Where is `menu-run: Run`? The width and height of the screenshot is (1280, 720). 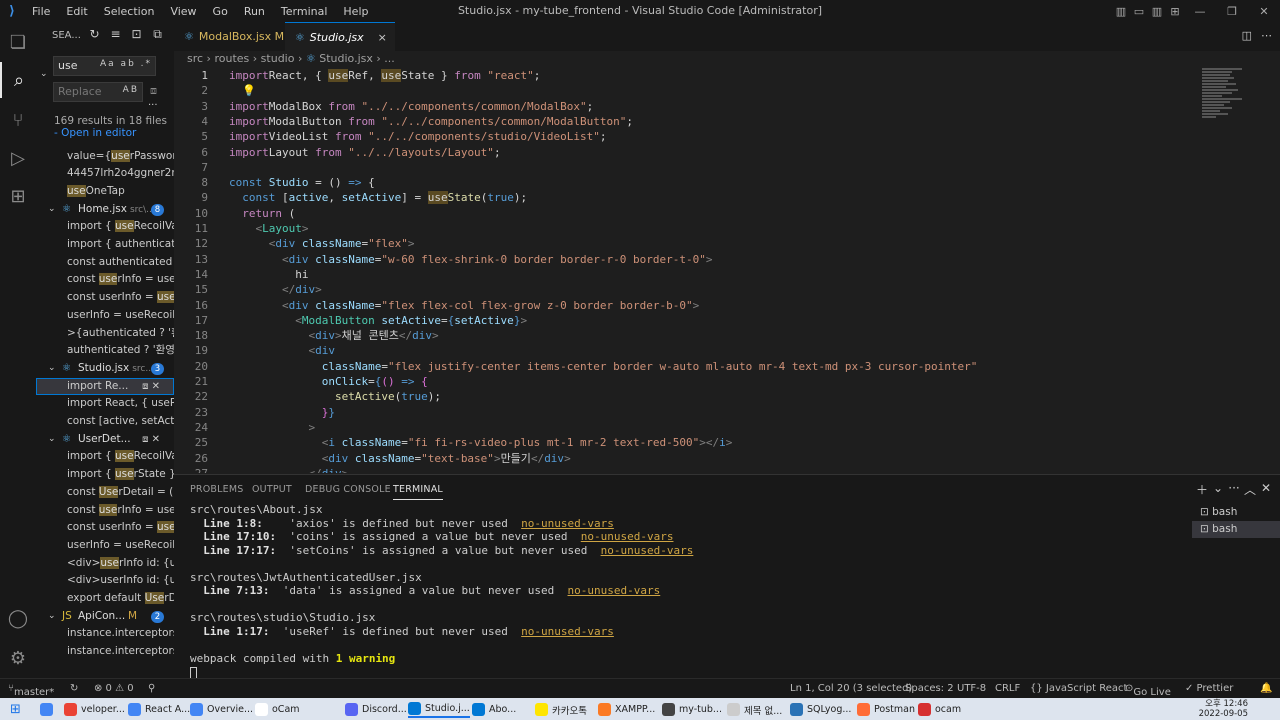
menu-run: Run is located at coordinates (254, 11).